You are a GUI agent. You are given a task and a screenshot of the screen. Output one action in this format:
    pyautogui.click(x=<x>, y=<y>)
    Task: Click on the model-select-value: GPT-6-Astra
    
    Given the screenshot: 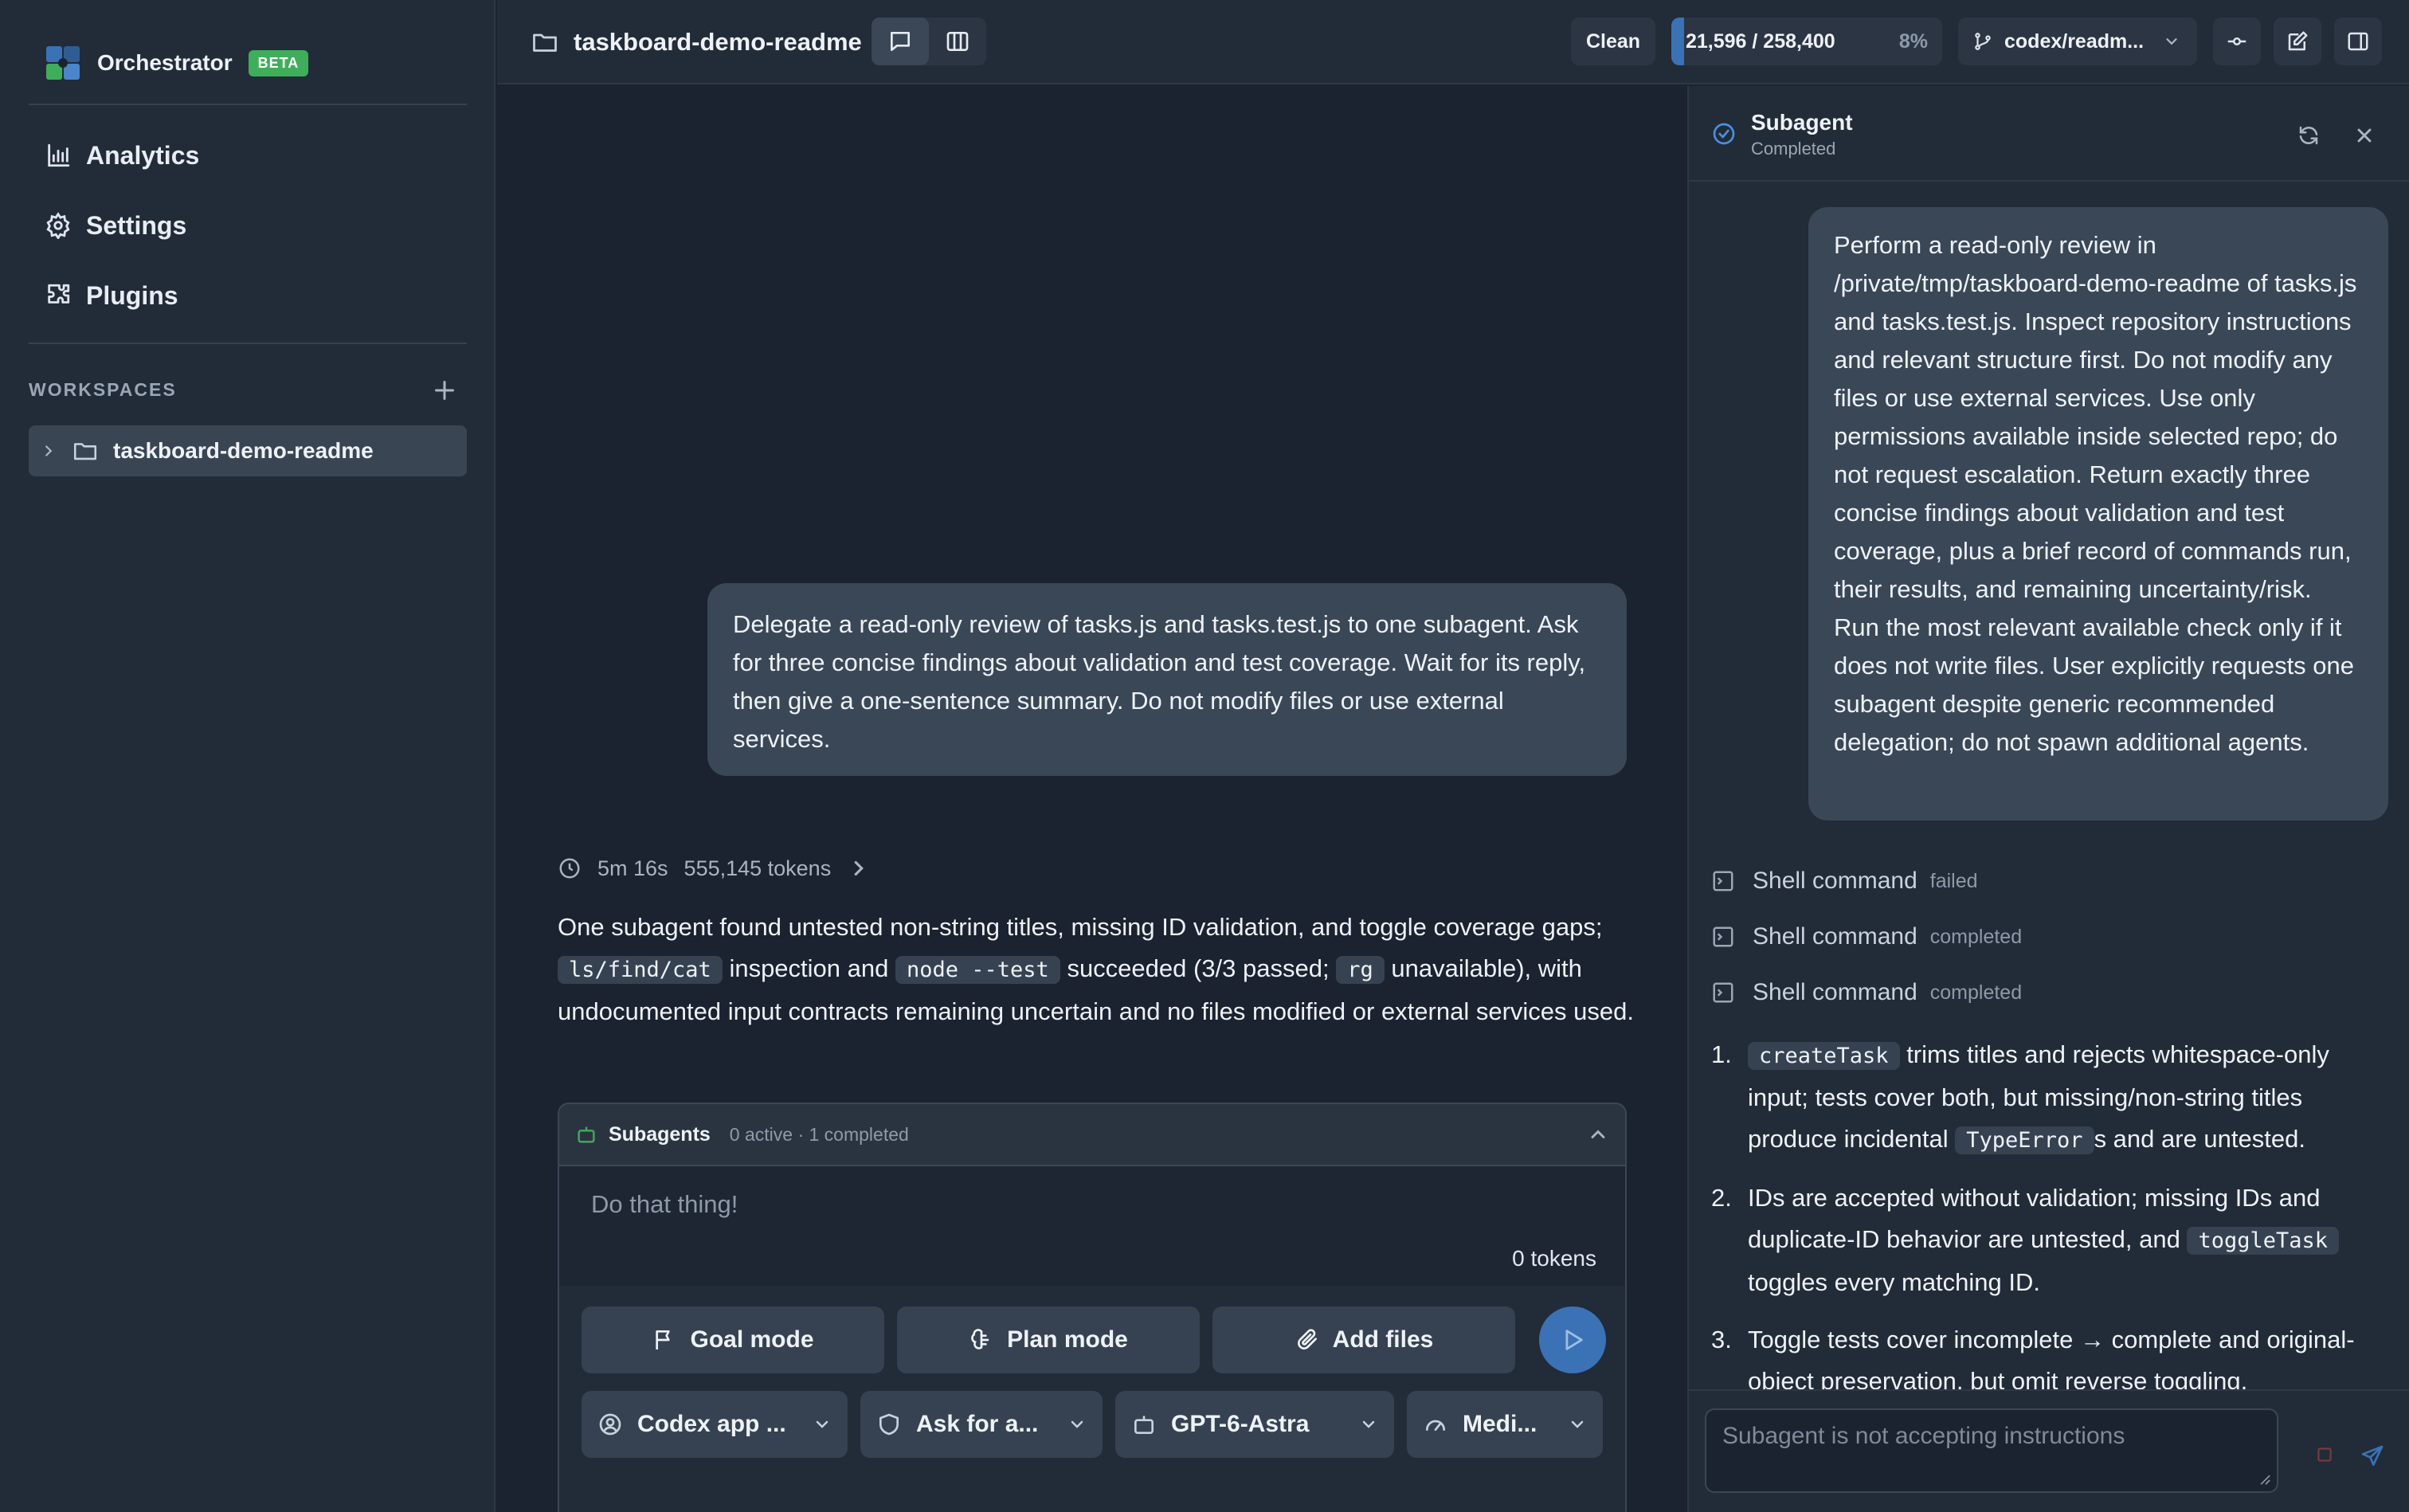 What is the action you would take?
    pyautogui.click(x=1240, y=1424)
    